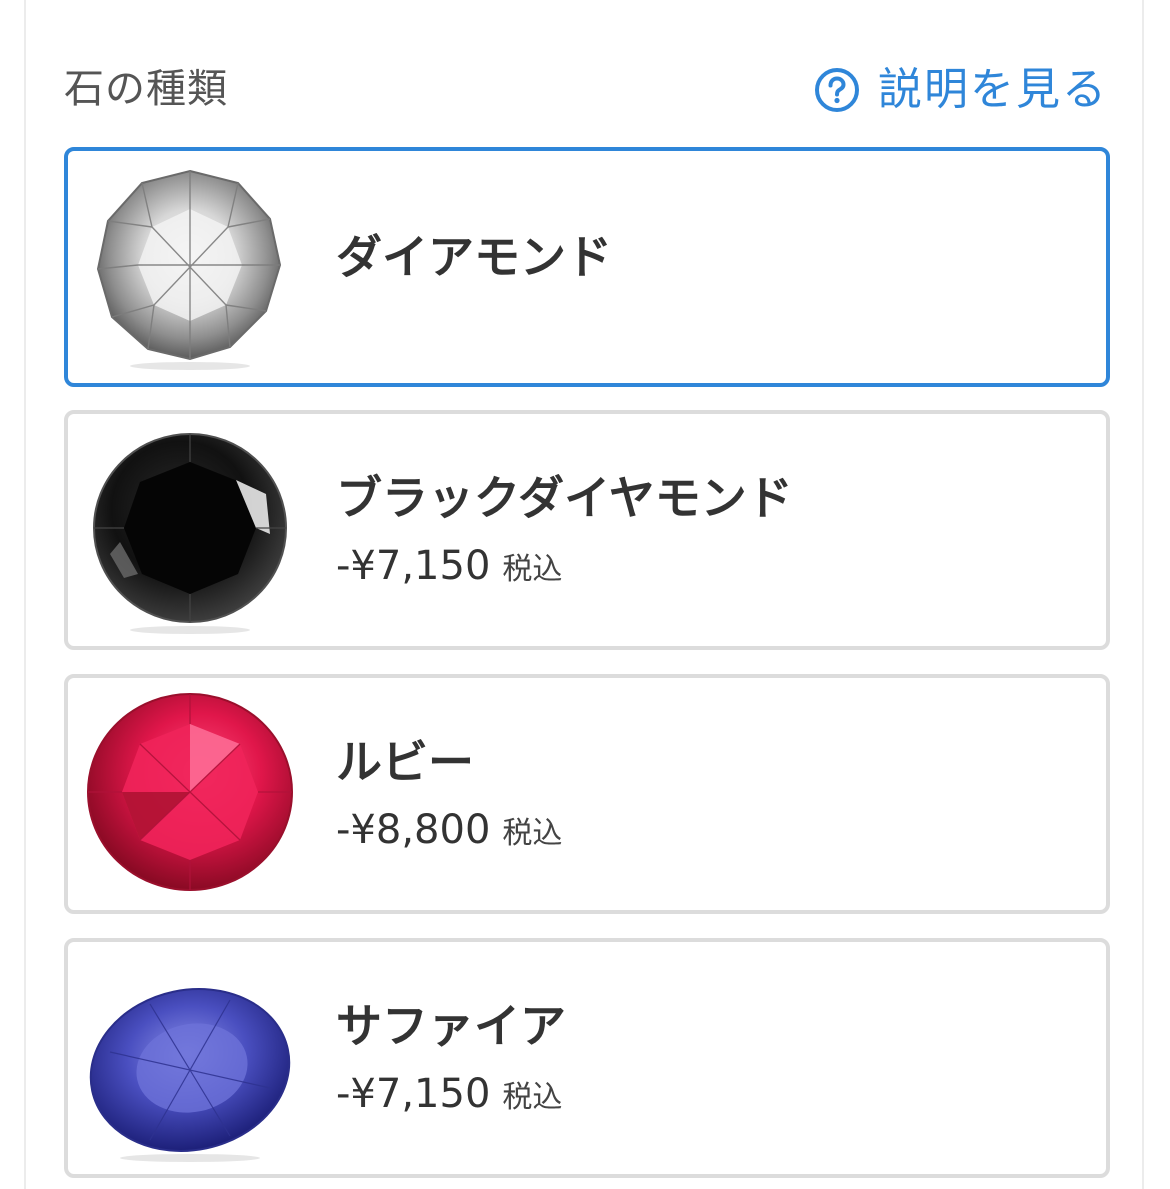 Image resolution: width=1170 pixels, height=1189 pixels. What do you see at coordinates (190, 794) in the screenshot?
I see `ruby-gem-image` at bounding box center [190, 794].